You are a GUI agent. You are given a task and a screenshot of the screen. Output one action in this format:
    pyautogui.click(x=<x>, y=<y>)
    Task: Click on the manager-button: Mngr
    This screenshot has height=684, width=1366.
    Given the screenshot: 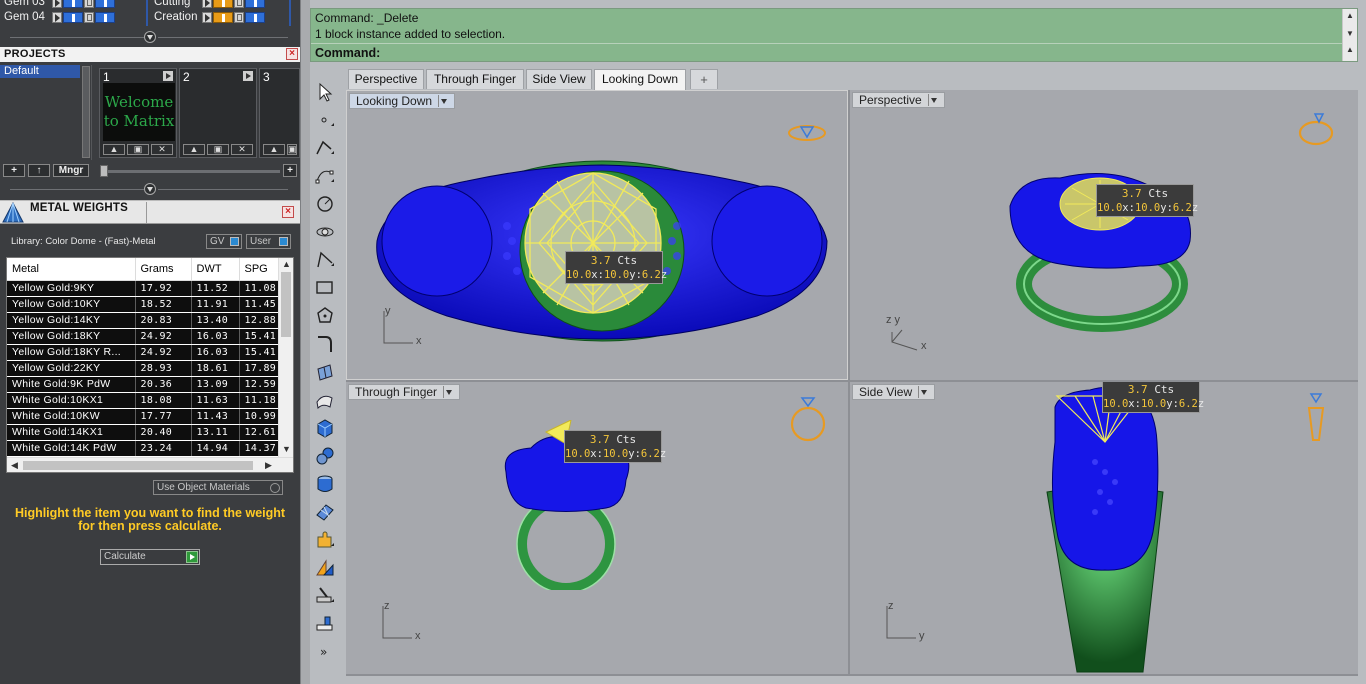 What is the action you would take?
    pyautogui.click(x=71, y=170)
    